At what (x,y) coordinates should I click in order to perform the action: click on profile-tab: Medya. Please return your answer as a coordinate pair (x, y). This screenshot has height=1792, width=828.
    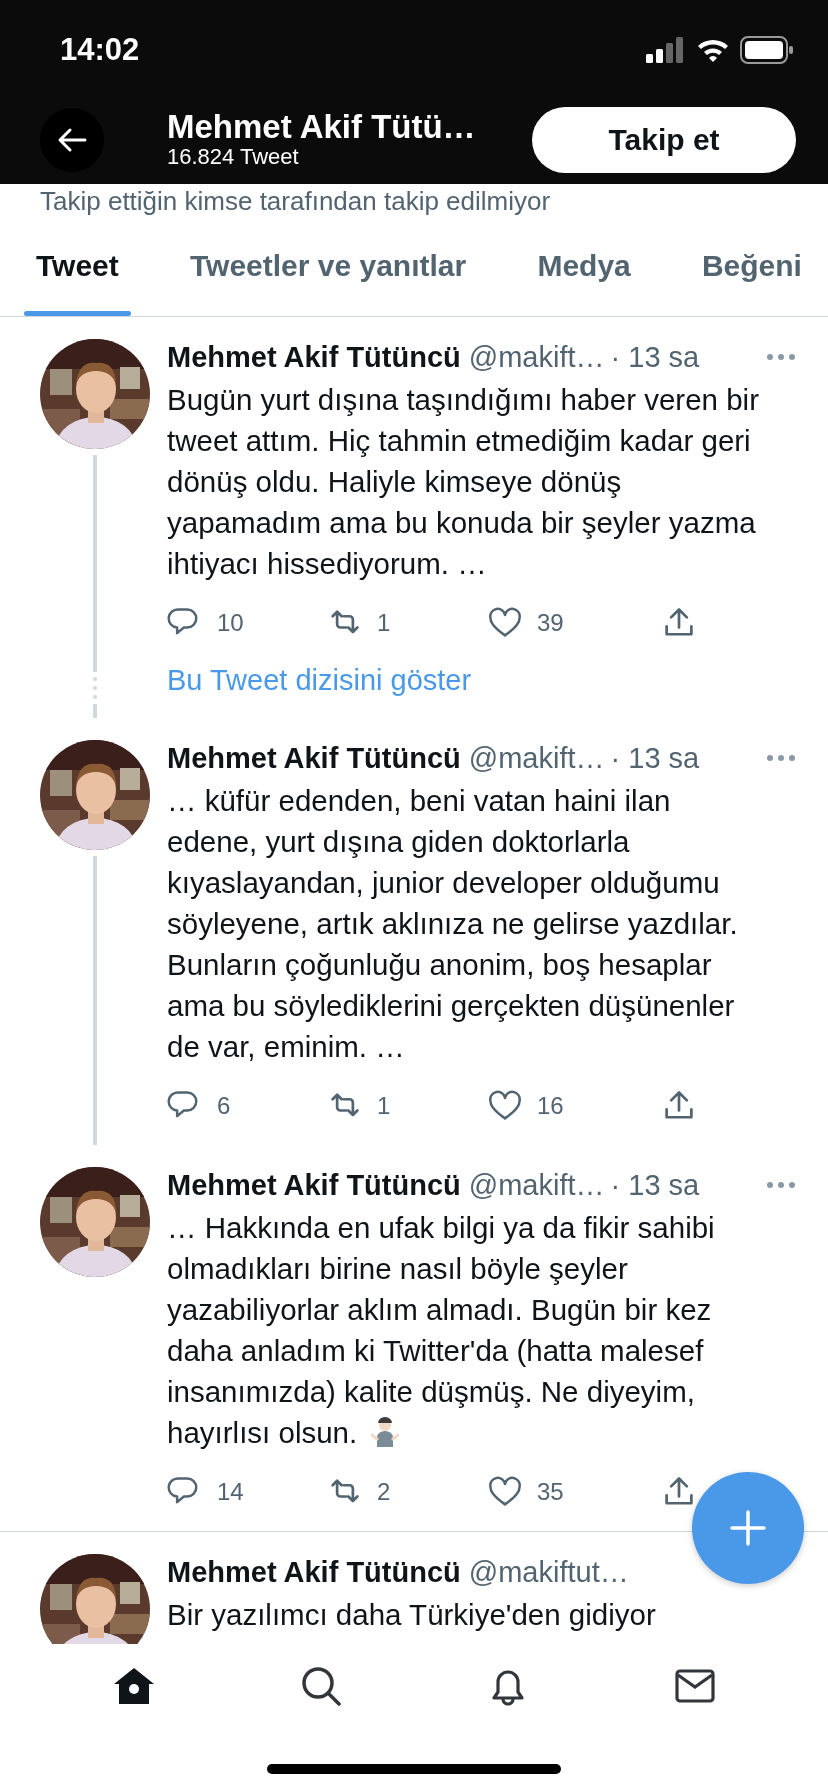
    Looking at the image, I should click on (584, 266).